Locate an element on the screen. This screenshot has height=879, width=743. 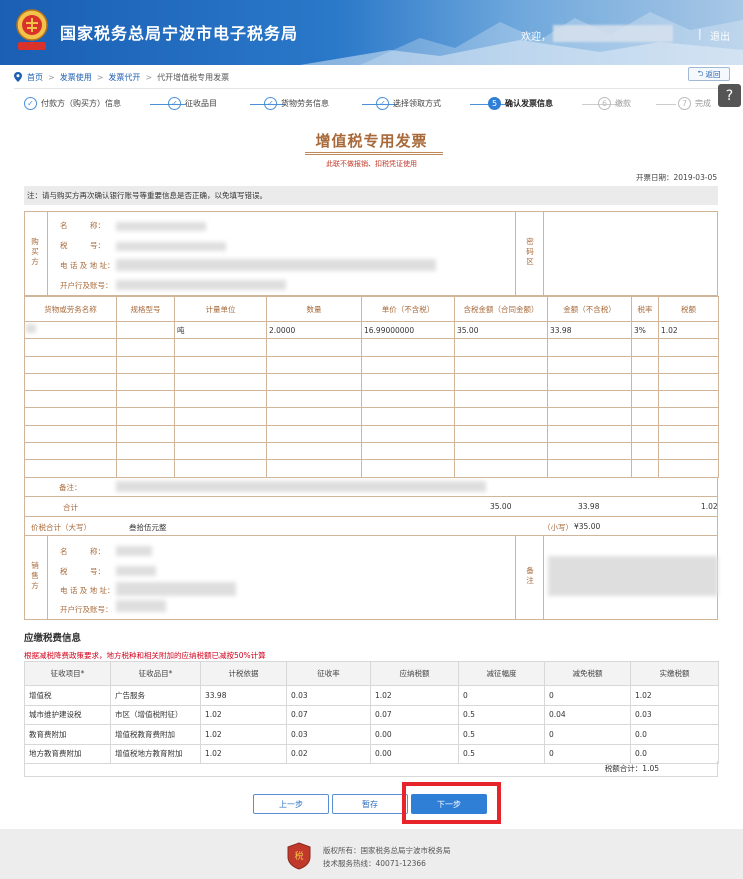
step-number-badge: 5 is located at coordinates (494, 103).